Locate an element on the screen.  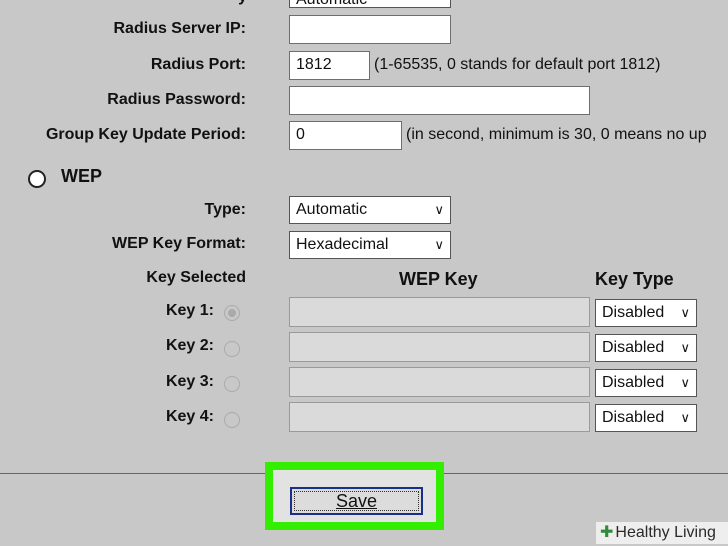
radius-server-ip-label: Radius Server IP: is located at coordinates (180, 28).